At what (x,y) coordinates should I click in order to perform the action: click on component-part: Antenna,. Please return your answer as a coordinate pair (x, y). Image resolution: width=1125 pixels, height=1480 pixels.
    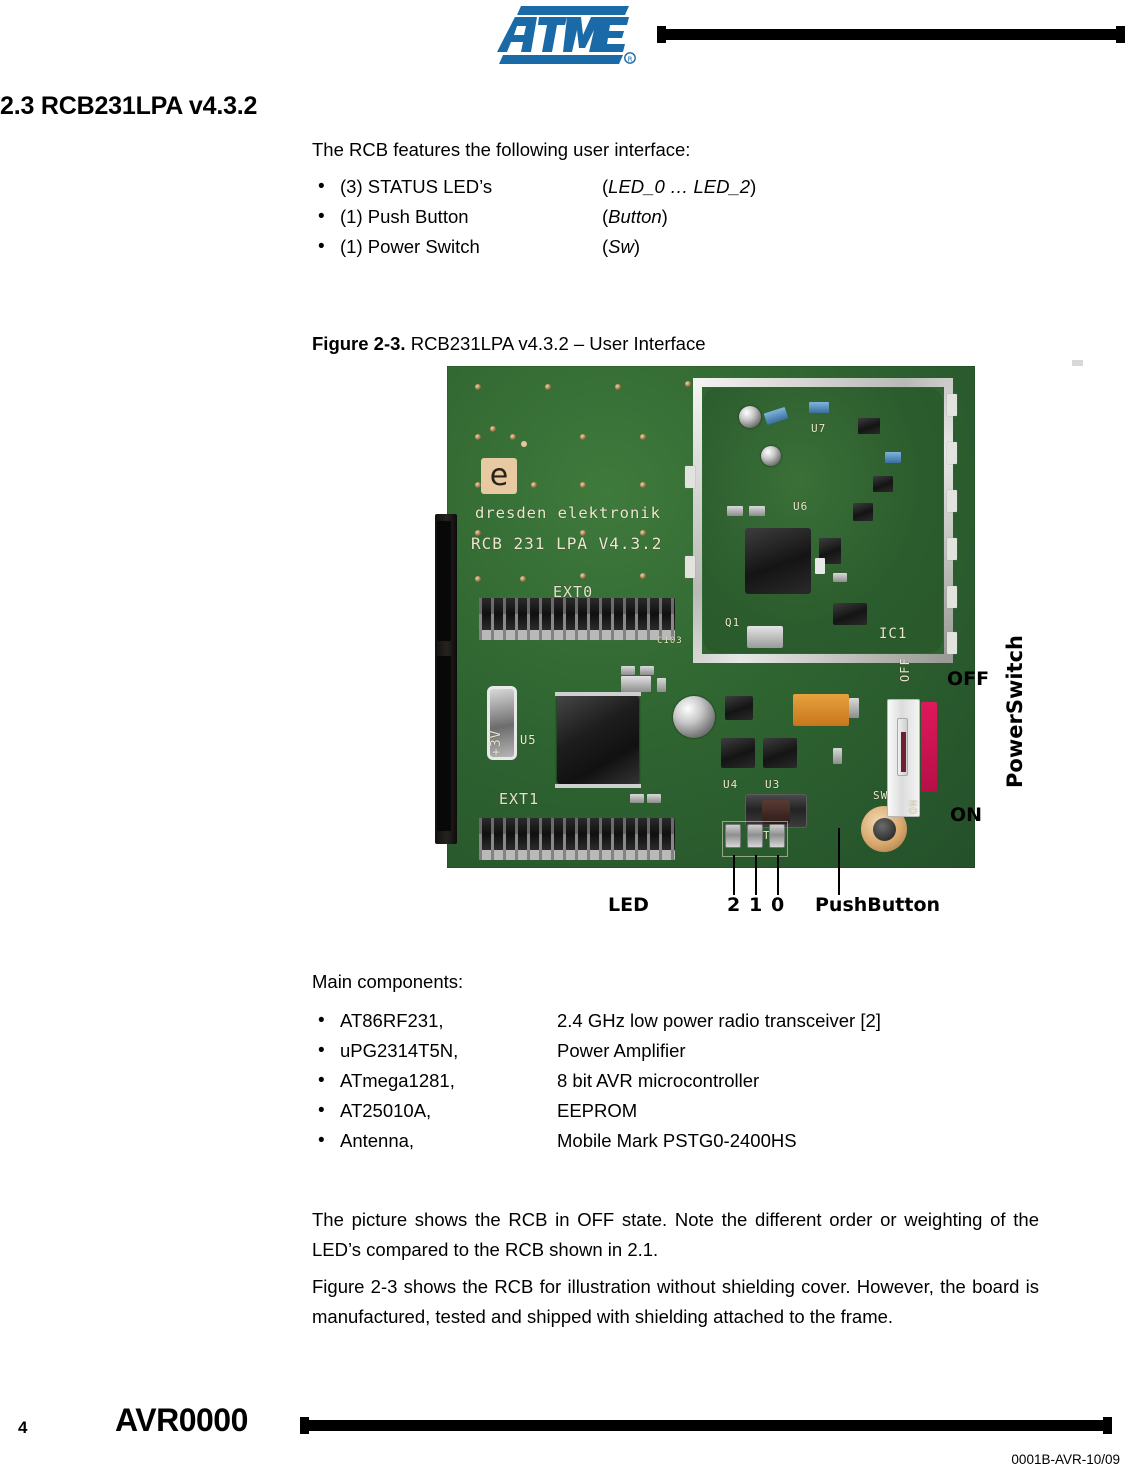
    Looking at the image, I should click on (377, 1140).